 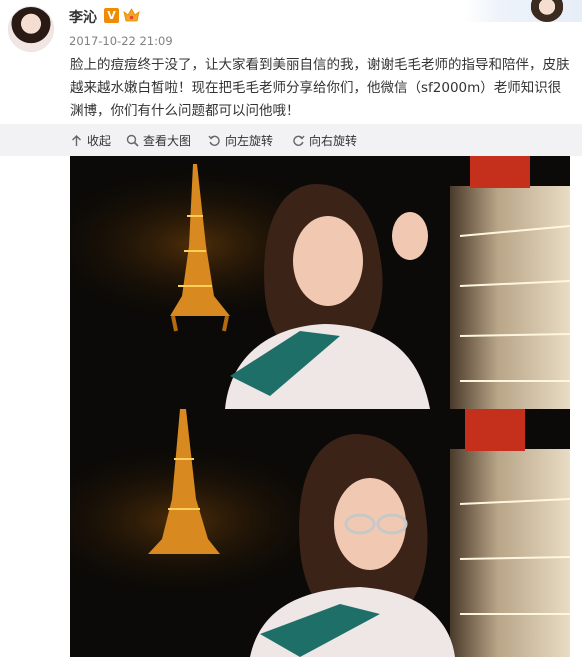 What do you see at coordinates (333, 140) in the screenshot?
I see `rotate-right-label: 向右旋转` at bounding box center [333, 140].